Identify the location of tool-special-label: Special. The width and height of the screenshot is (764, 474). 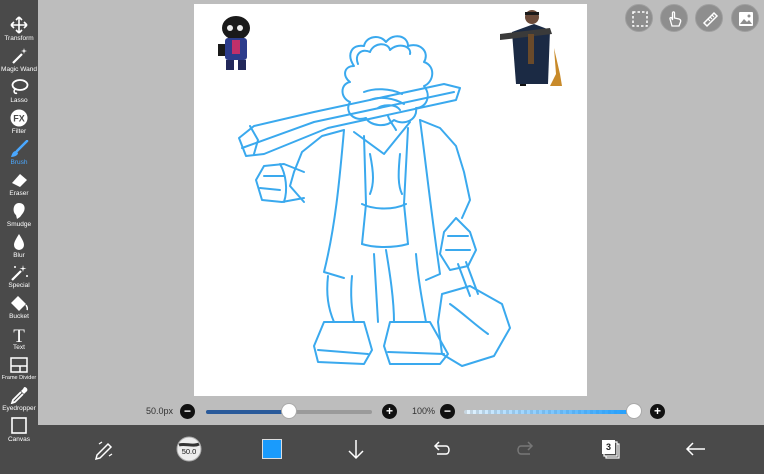
(19, 285).